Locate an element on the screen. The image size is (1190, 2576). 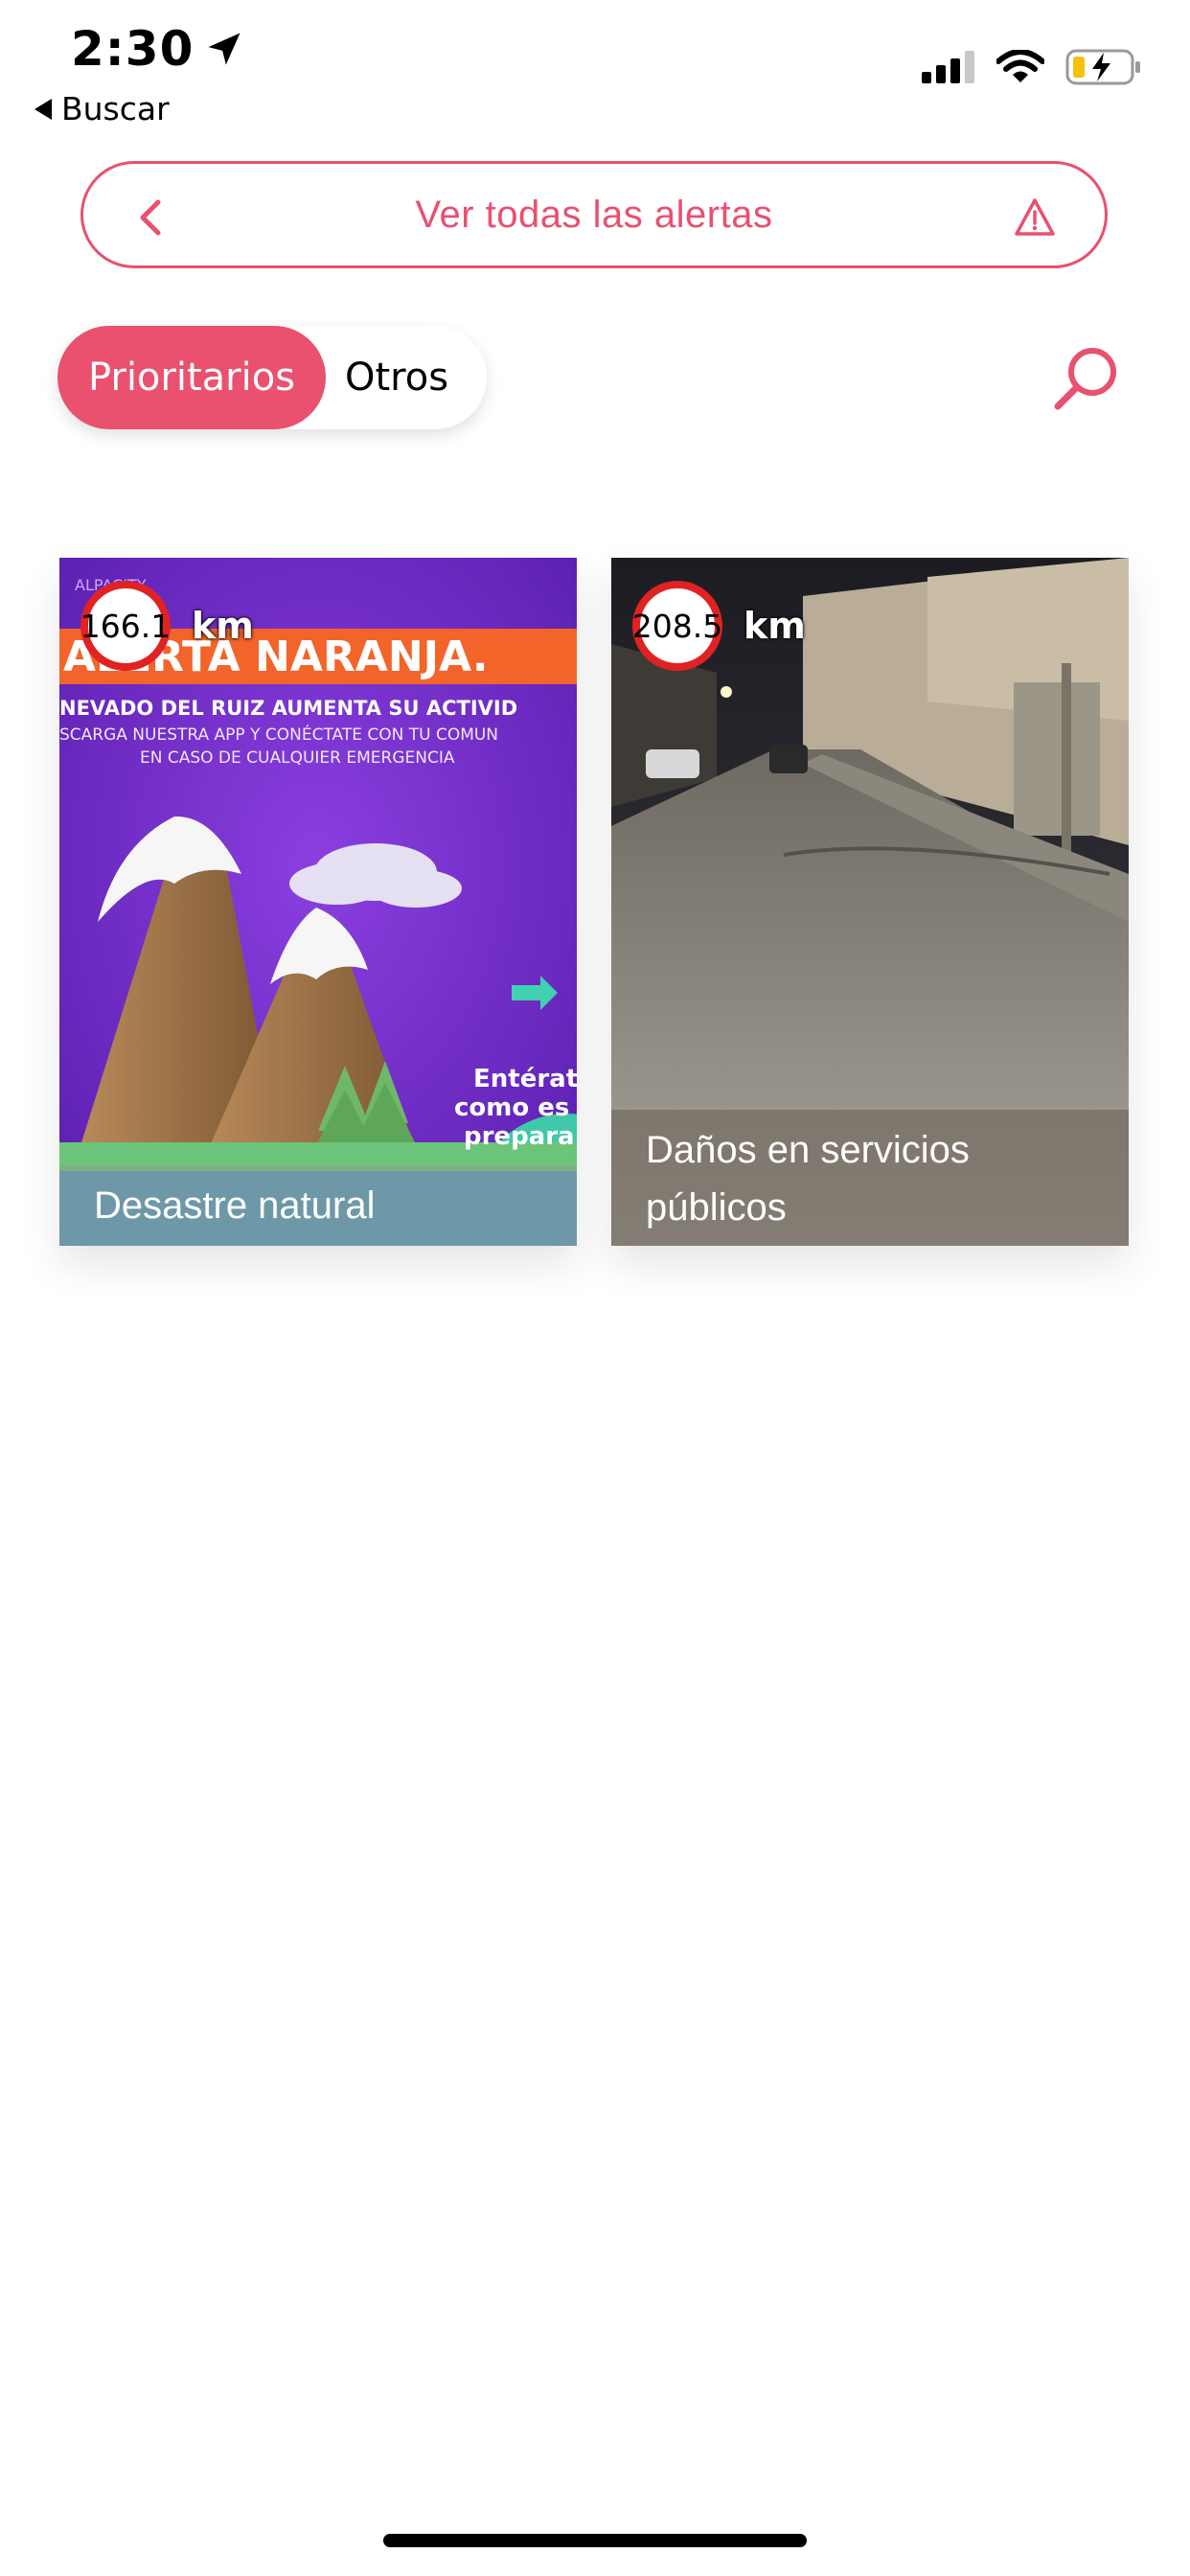
card-title: Daños en servicios públicos is located at coordinates (870, 1178).